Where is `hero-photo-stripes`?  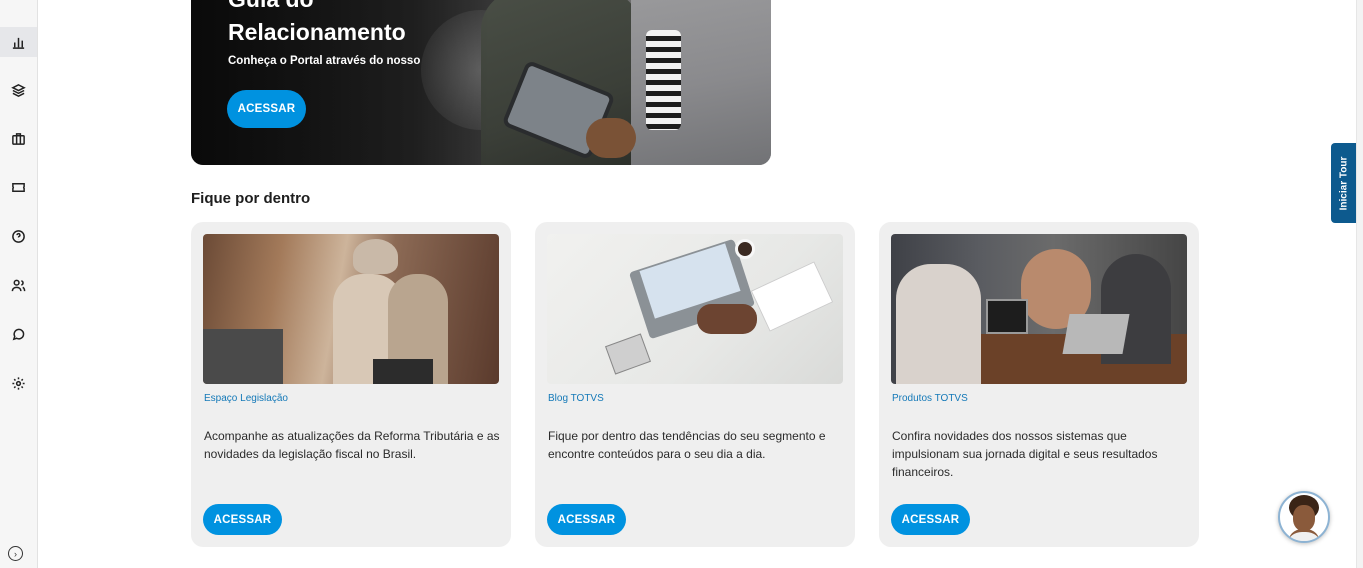 hero-photo-stripes is located at coordinates (663, 80).